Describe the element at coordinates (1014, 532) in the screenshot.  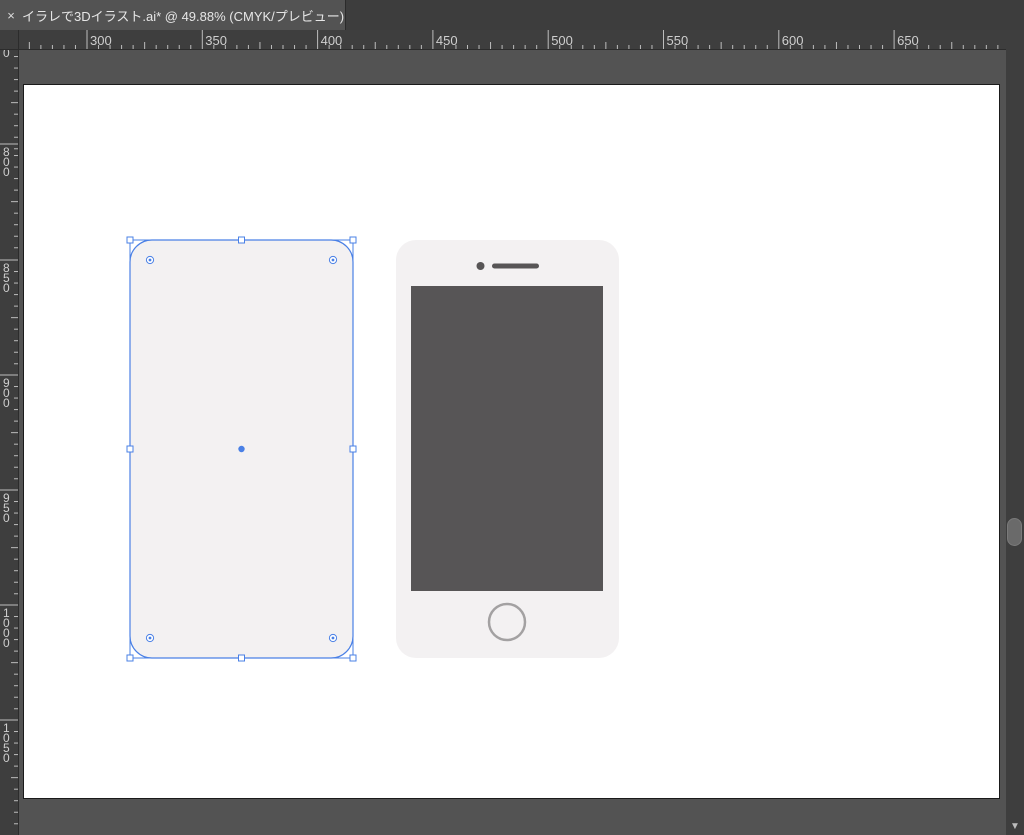
I see `vertical-scrollbar-thumb` at that location.